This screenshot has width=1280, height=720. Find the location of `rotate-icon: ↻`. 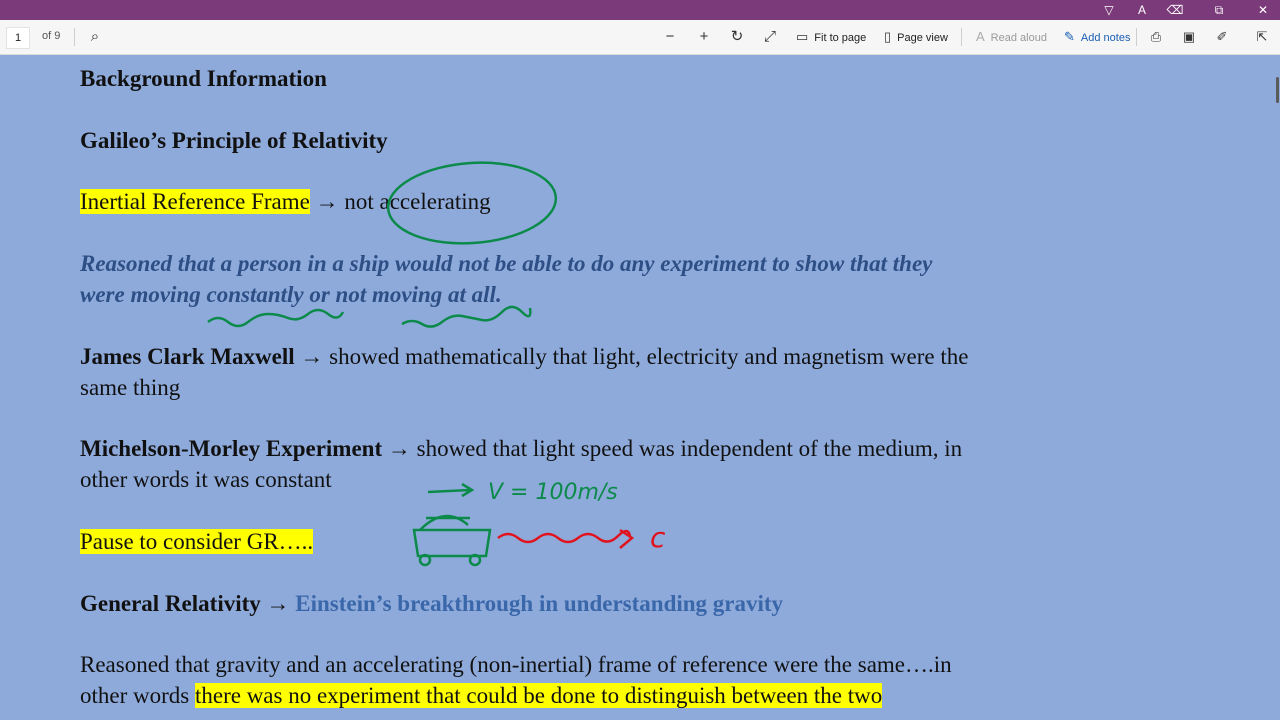

rotate-icon: ↻ is located at coordinates (737, 37).